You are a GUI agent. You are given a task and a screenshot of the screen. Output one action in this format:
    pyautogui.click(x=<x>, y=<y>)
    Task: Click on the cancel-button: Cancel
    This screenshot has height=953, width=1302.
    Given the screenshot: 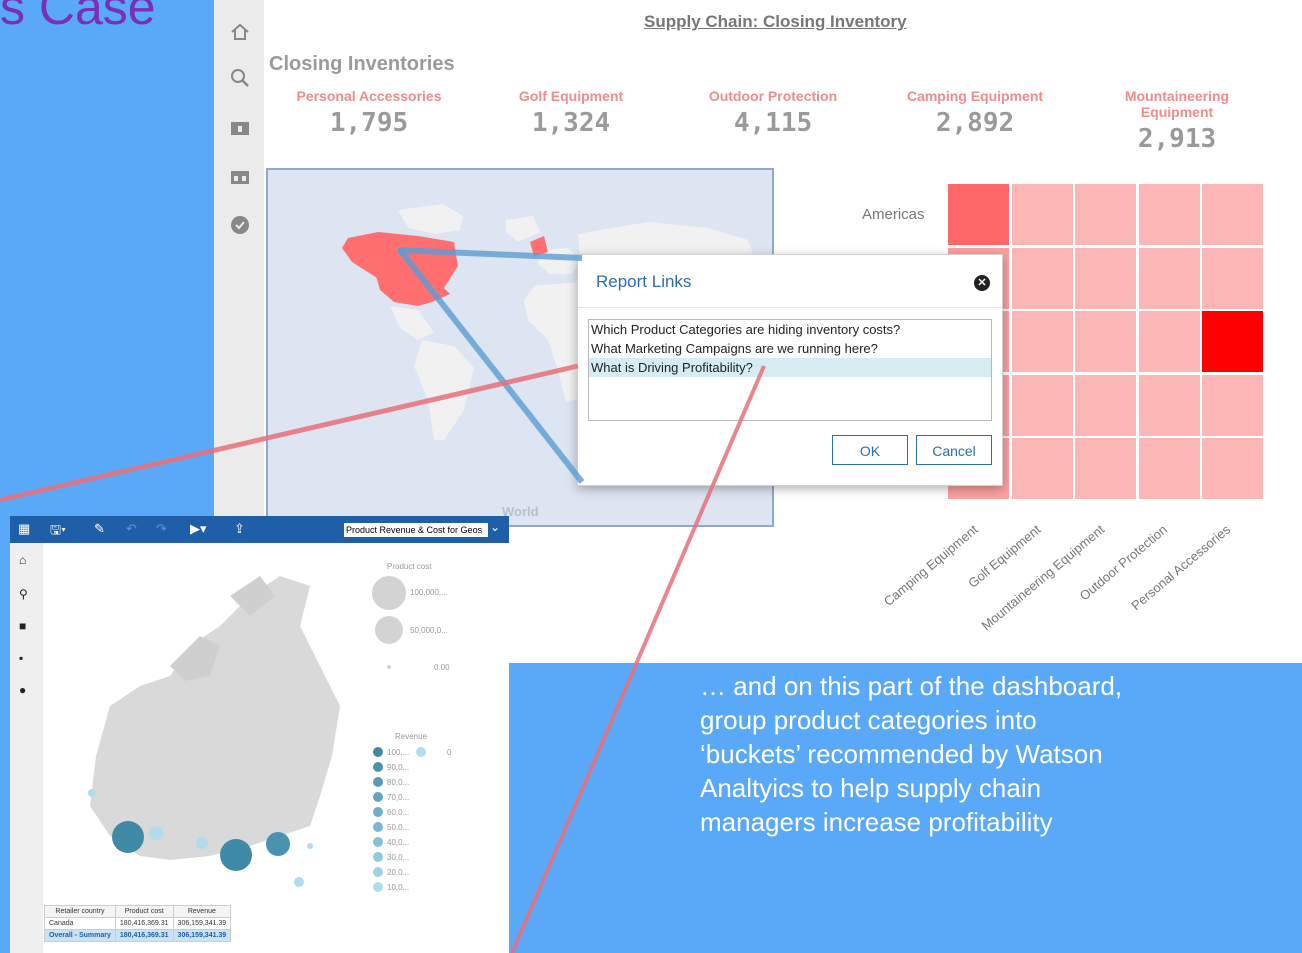 What is the action you would take?
    pyautogui.click(x=954, y=450)
    